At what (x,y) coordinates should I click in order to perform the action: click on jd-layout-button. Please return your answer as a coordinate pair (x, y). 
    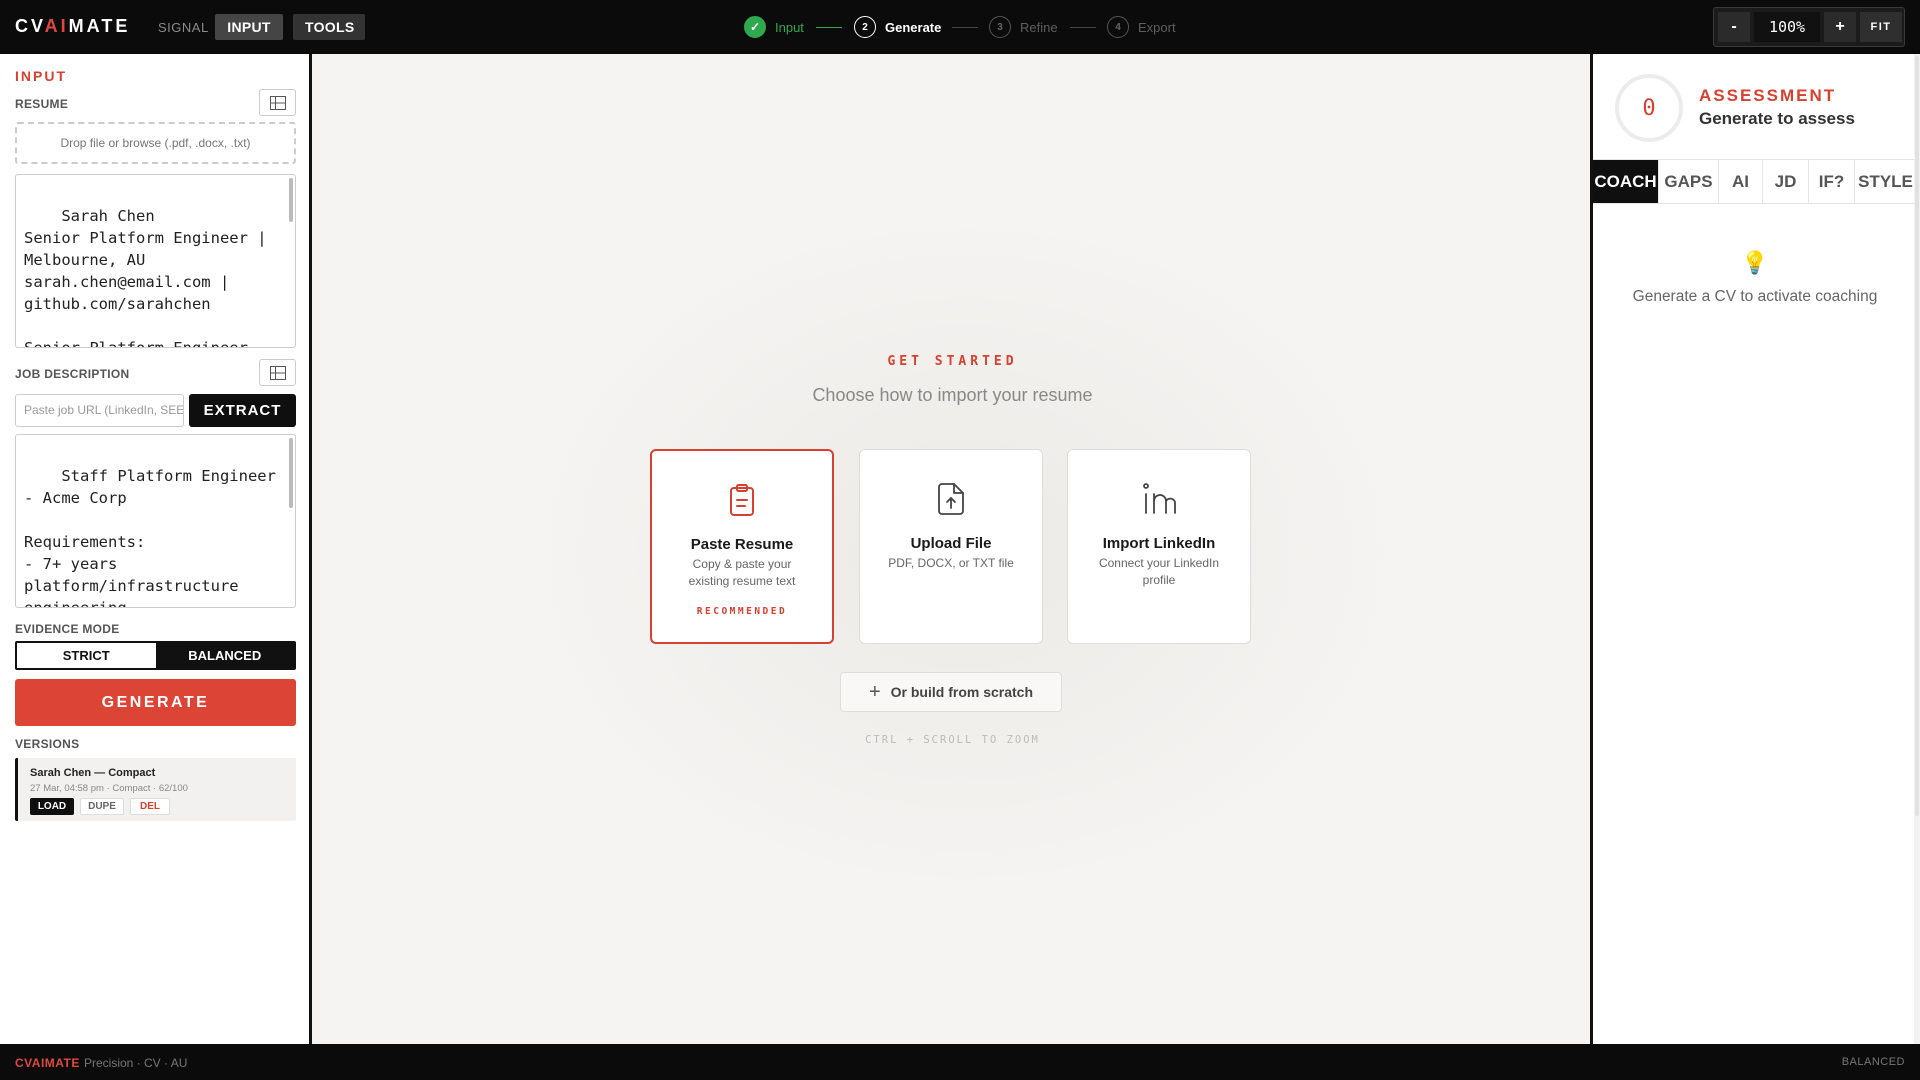
    Looking at the image, I should click on (277, 372).